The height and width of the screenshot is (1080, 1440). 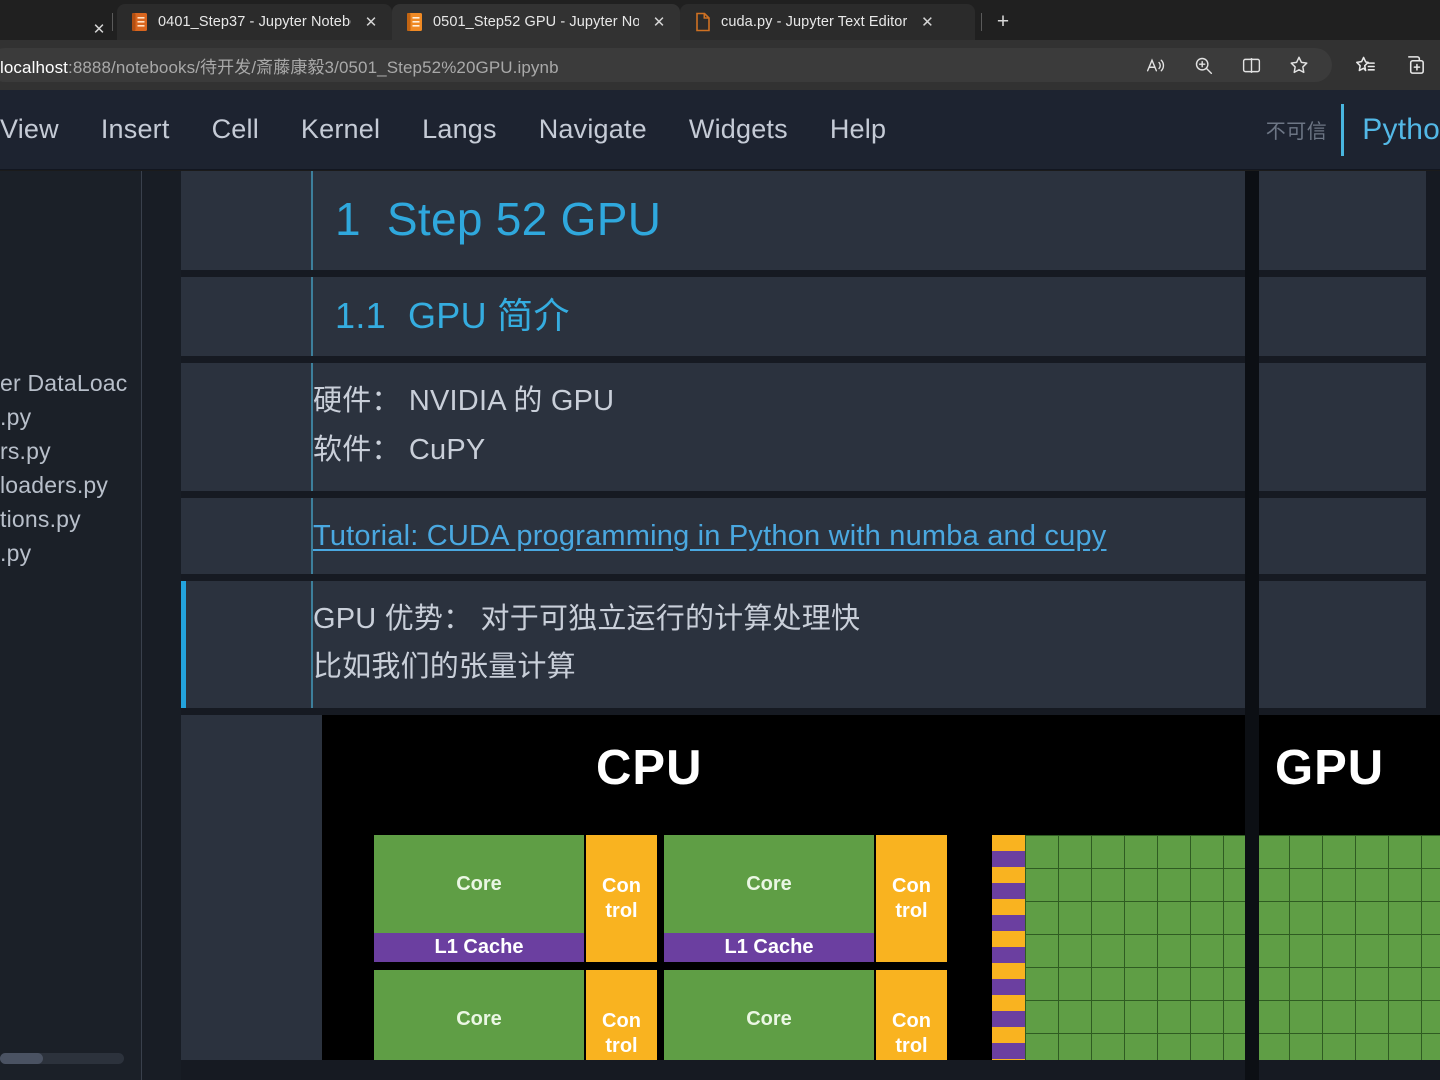 I want to click on menubar-status-area: 不可信 Pytho, so click(x=1353, y=129).